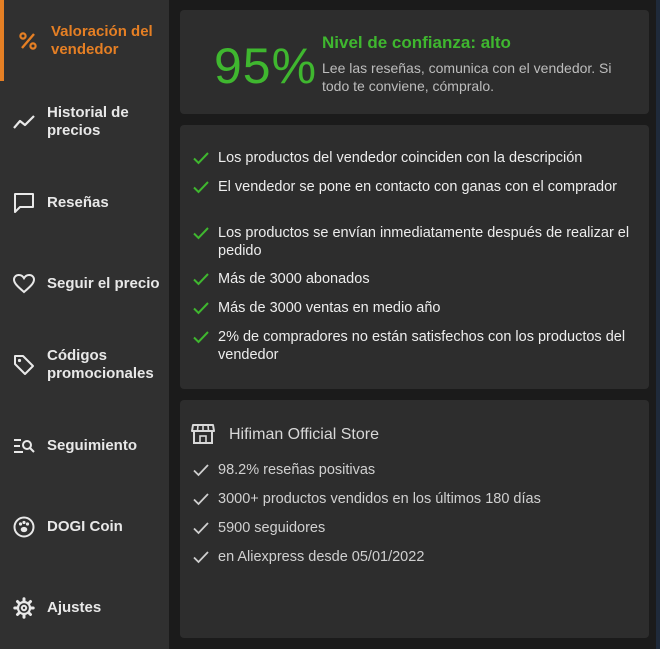  Describe the element at coordinates (658, 324) in the screenshot. I see `window-edge` at that location.